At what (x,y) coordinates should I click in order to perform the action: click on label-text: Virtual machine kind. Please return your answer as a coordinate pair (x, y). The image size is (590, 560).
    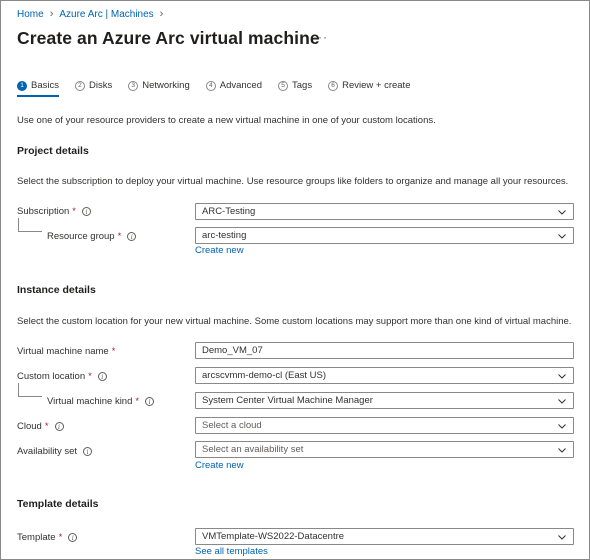
    Looking at the image, I should click on (90, 401).